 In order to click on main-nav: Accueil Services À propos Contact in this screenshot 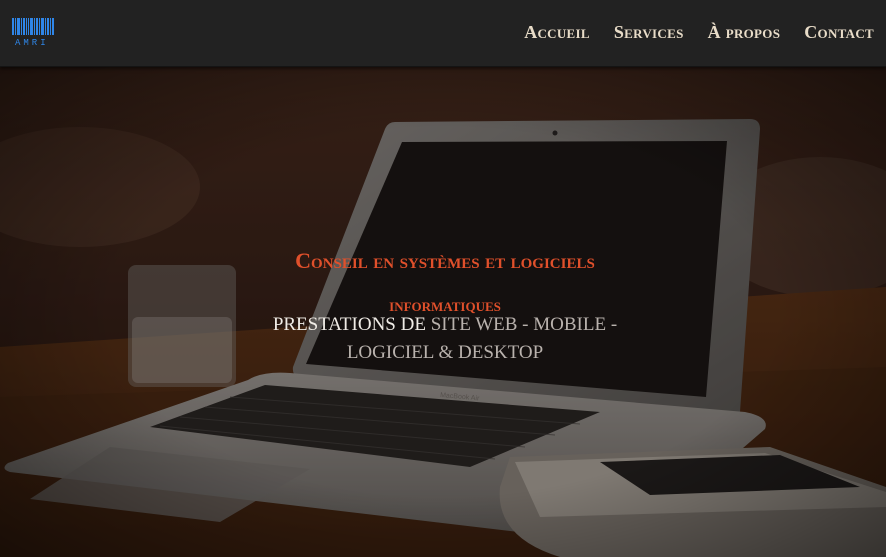, I will do `click(699, 32)`.